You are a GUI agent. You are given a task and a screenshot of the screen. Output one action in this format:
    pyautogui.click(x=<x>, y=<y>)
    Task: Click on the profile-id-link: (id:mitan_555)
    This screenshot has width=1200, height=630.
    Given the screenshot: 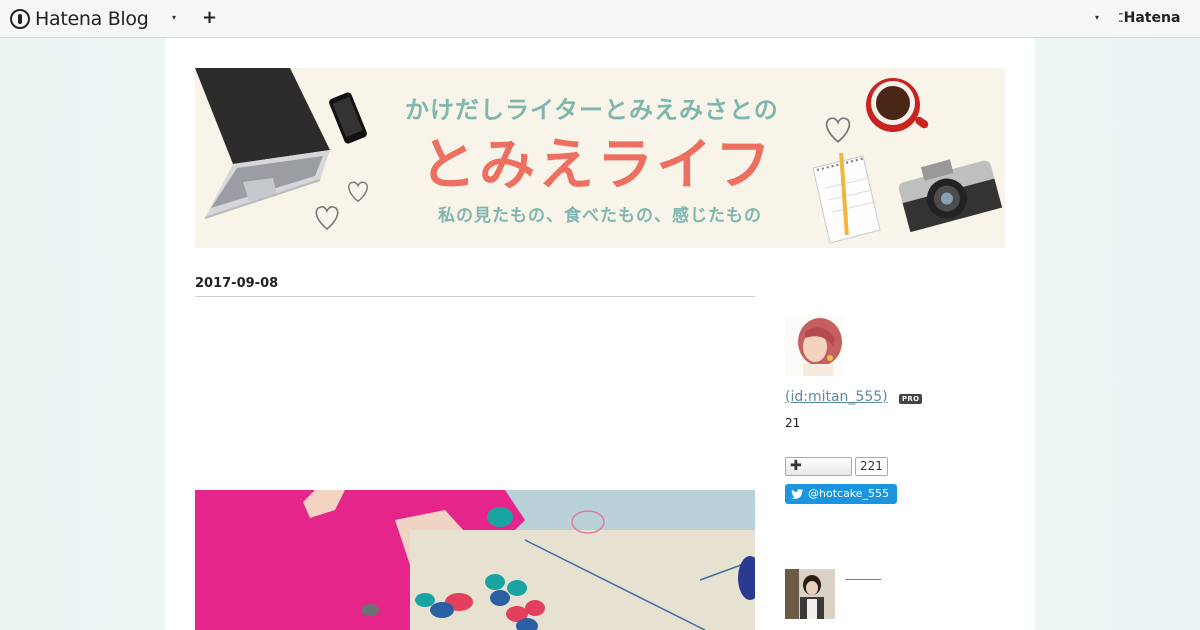 What is the action you would take?
    pyautogui.click(x=836, y=397)
    